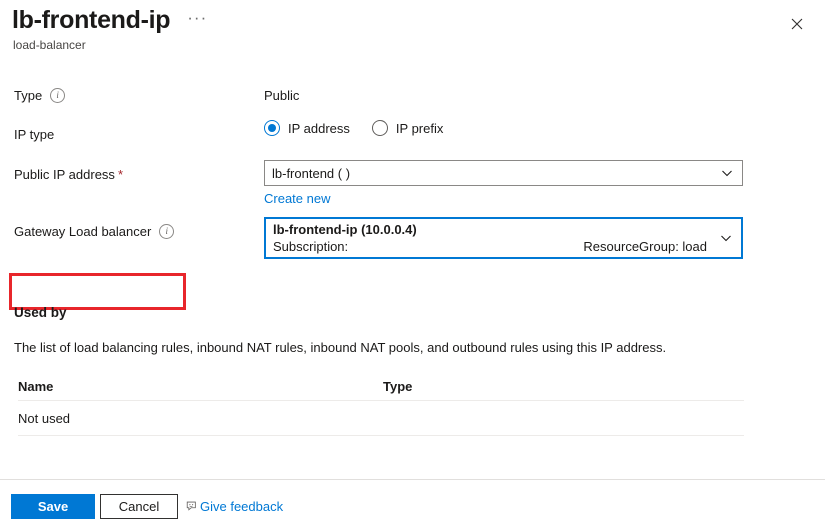 The width and height of the screenshot is (825, 532). I want to click on label-ip-type-text: IP type, so click(34, 134).